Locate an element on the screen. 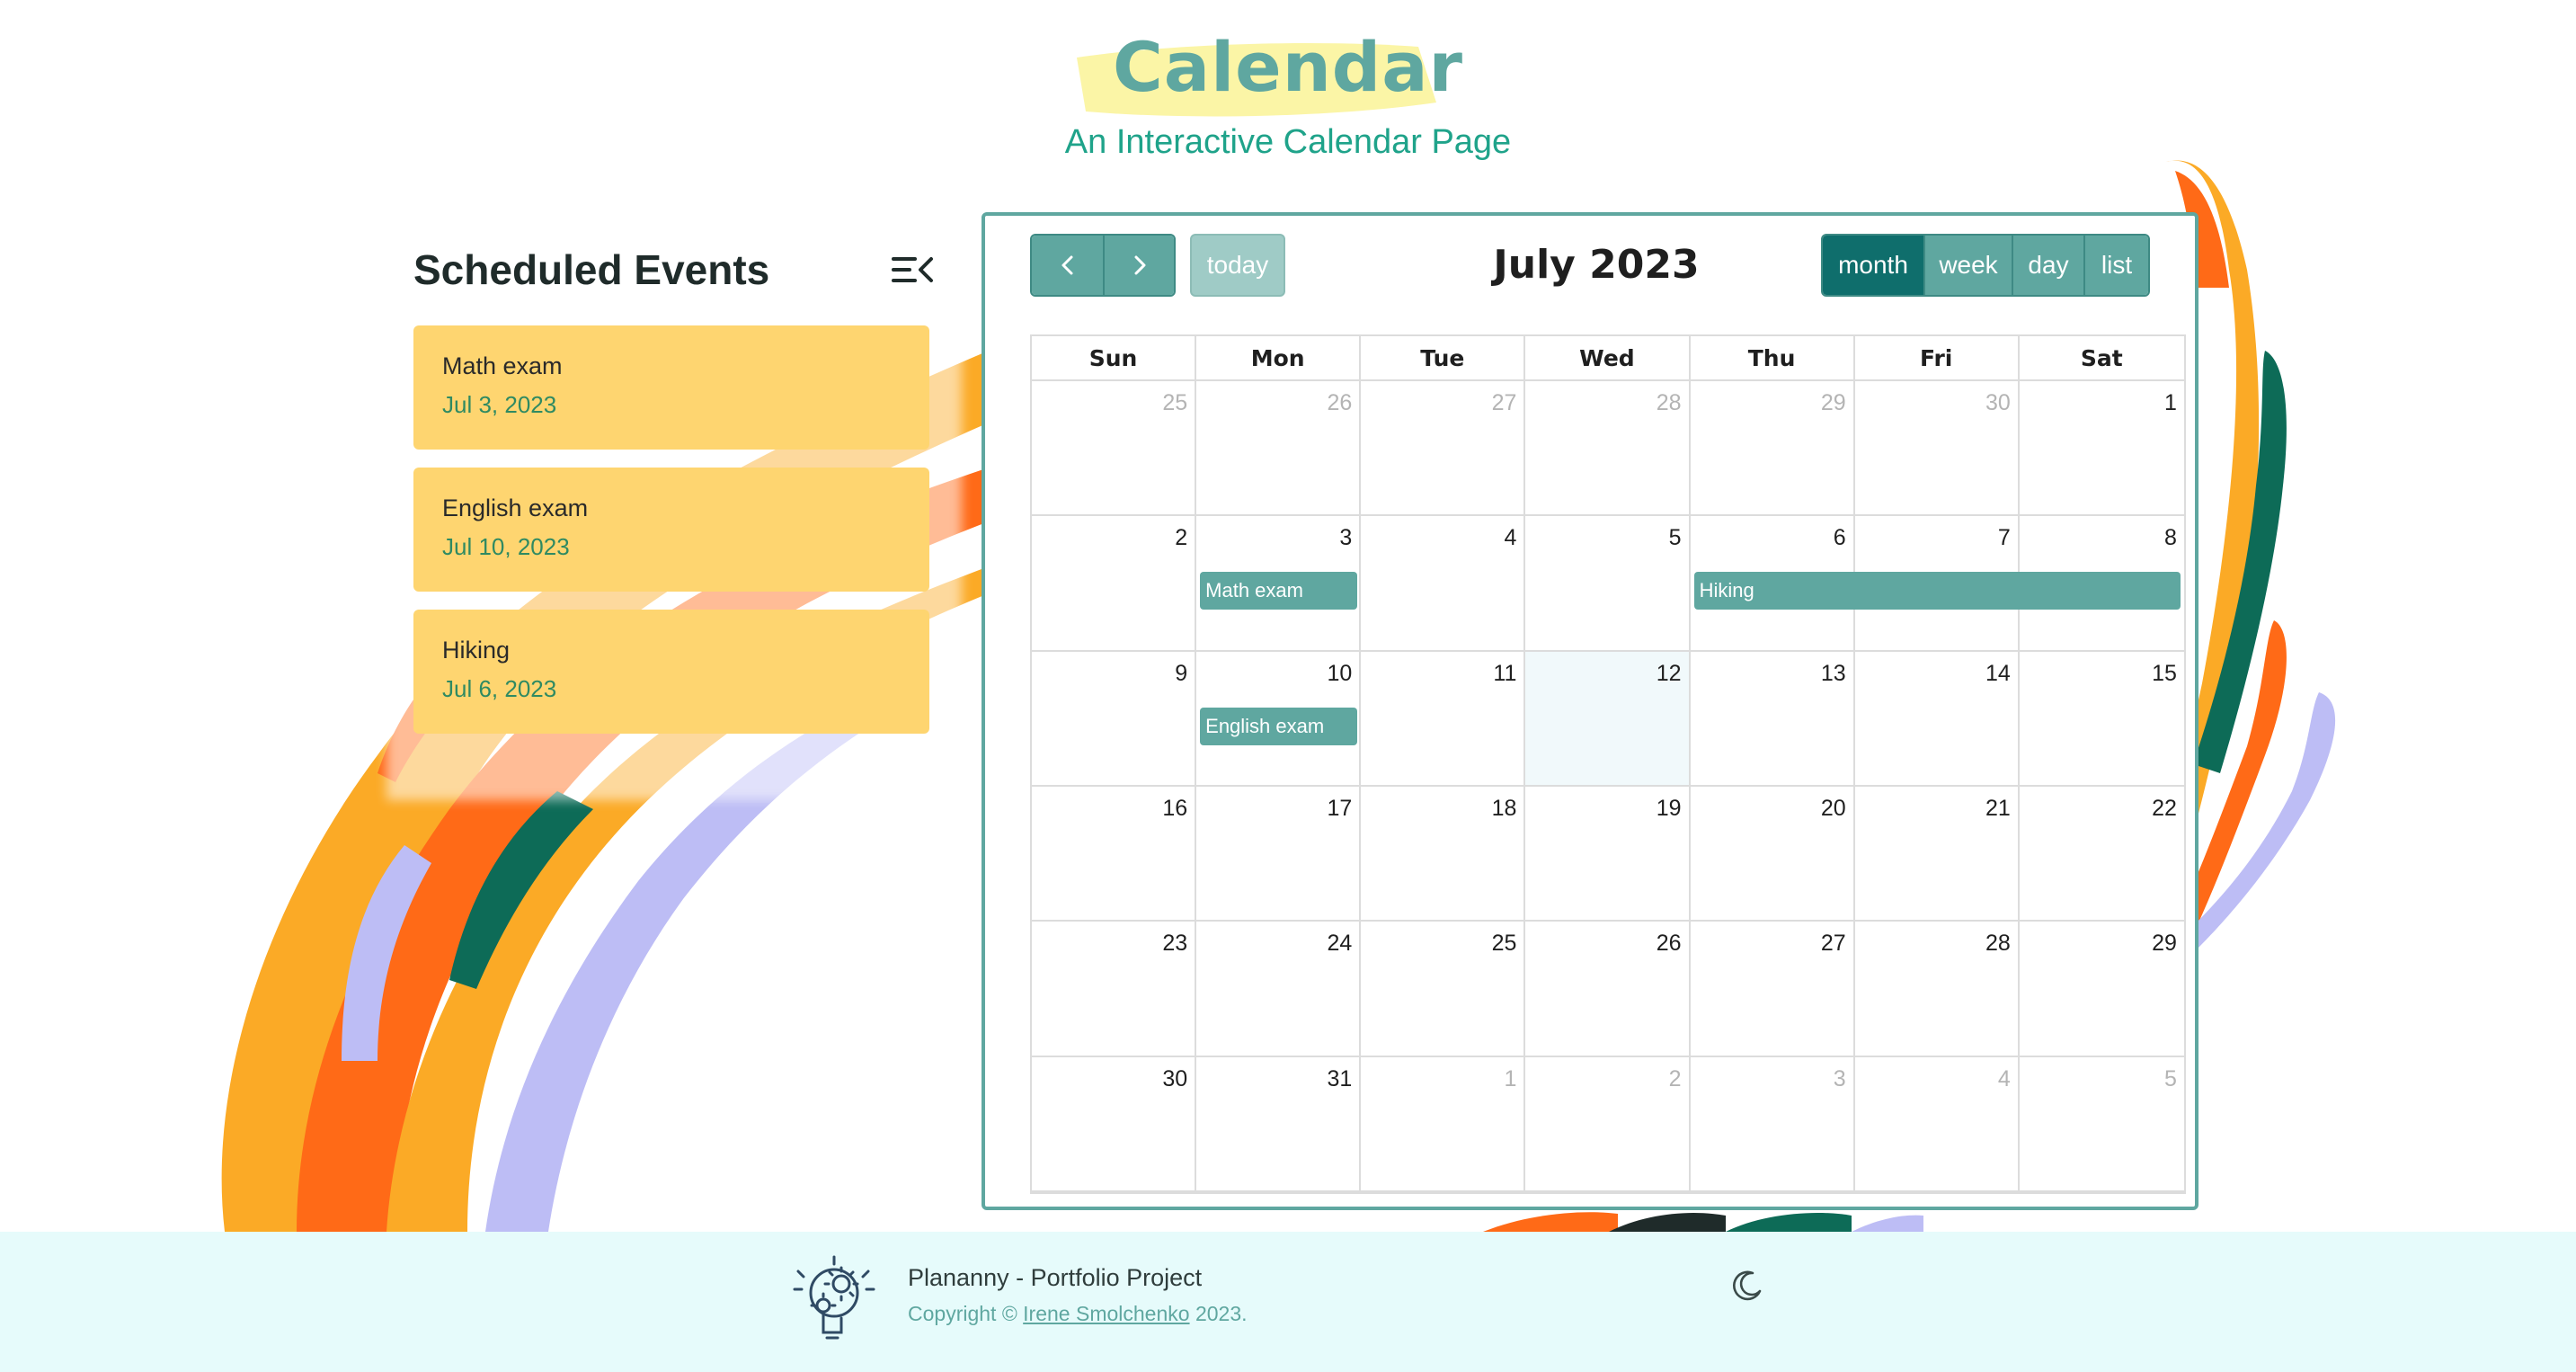  weekday-header: Sat is located at coordinates (2101, 358).